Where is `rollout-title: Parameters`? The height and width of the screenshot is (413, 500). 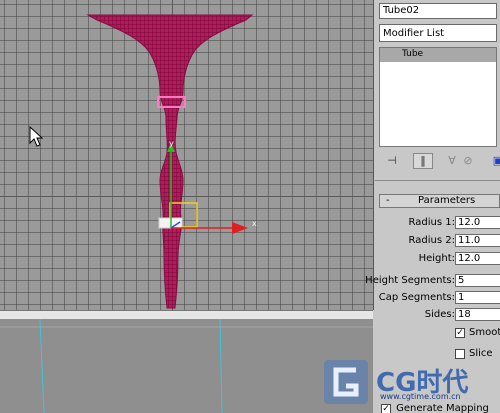 rollout-title: Parameters is located at coordinates (447, 200).